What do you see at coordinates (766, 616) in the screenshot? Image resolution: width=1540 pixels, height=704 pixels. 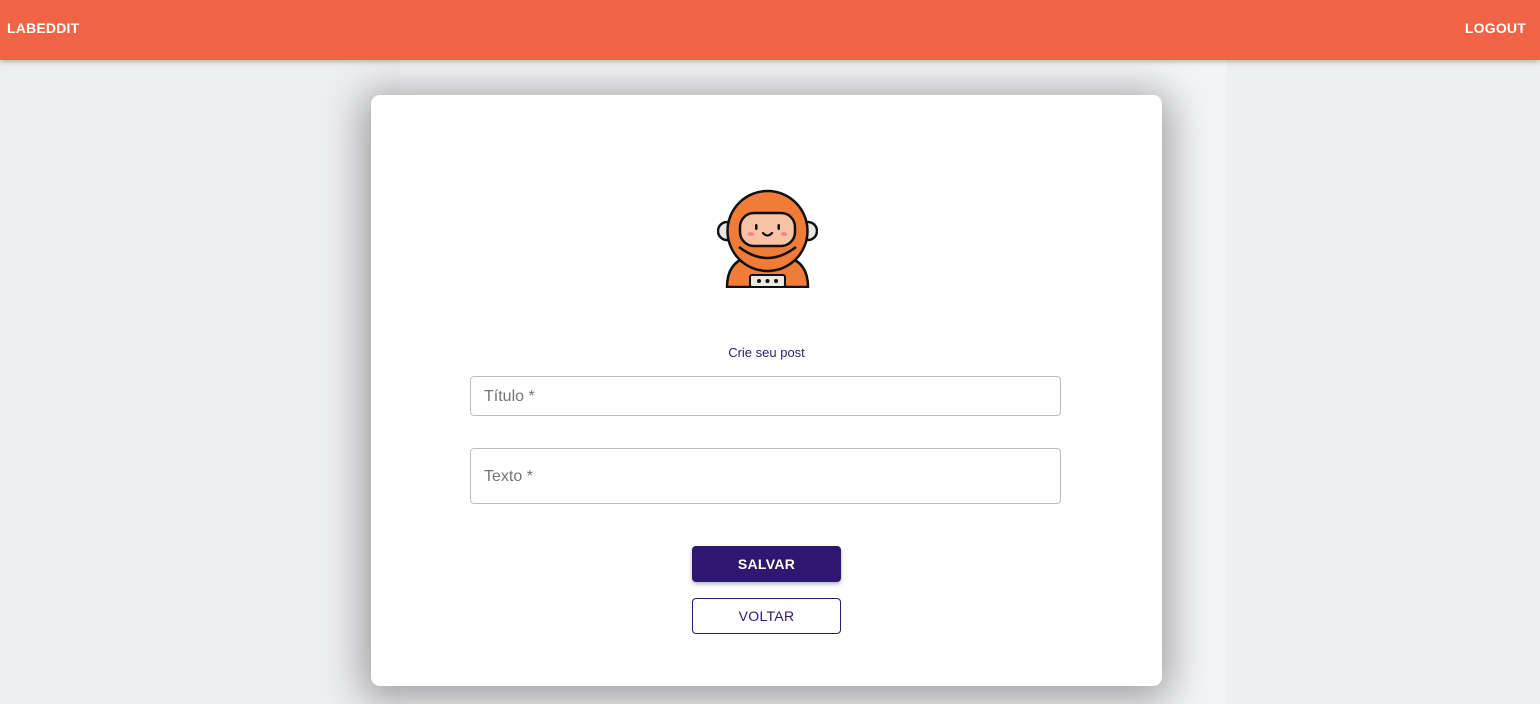 I see `back-button: VOLTAR` at bounding box center [766, 616].